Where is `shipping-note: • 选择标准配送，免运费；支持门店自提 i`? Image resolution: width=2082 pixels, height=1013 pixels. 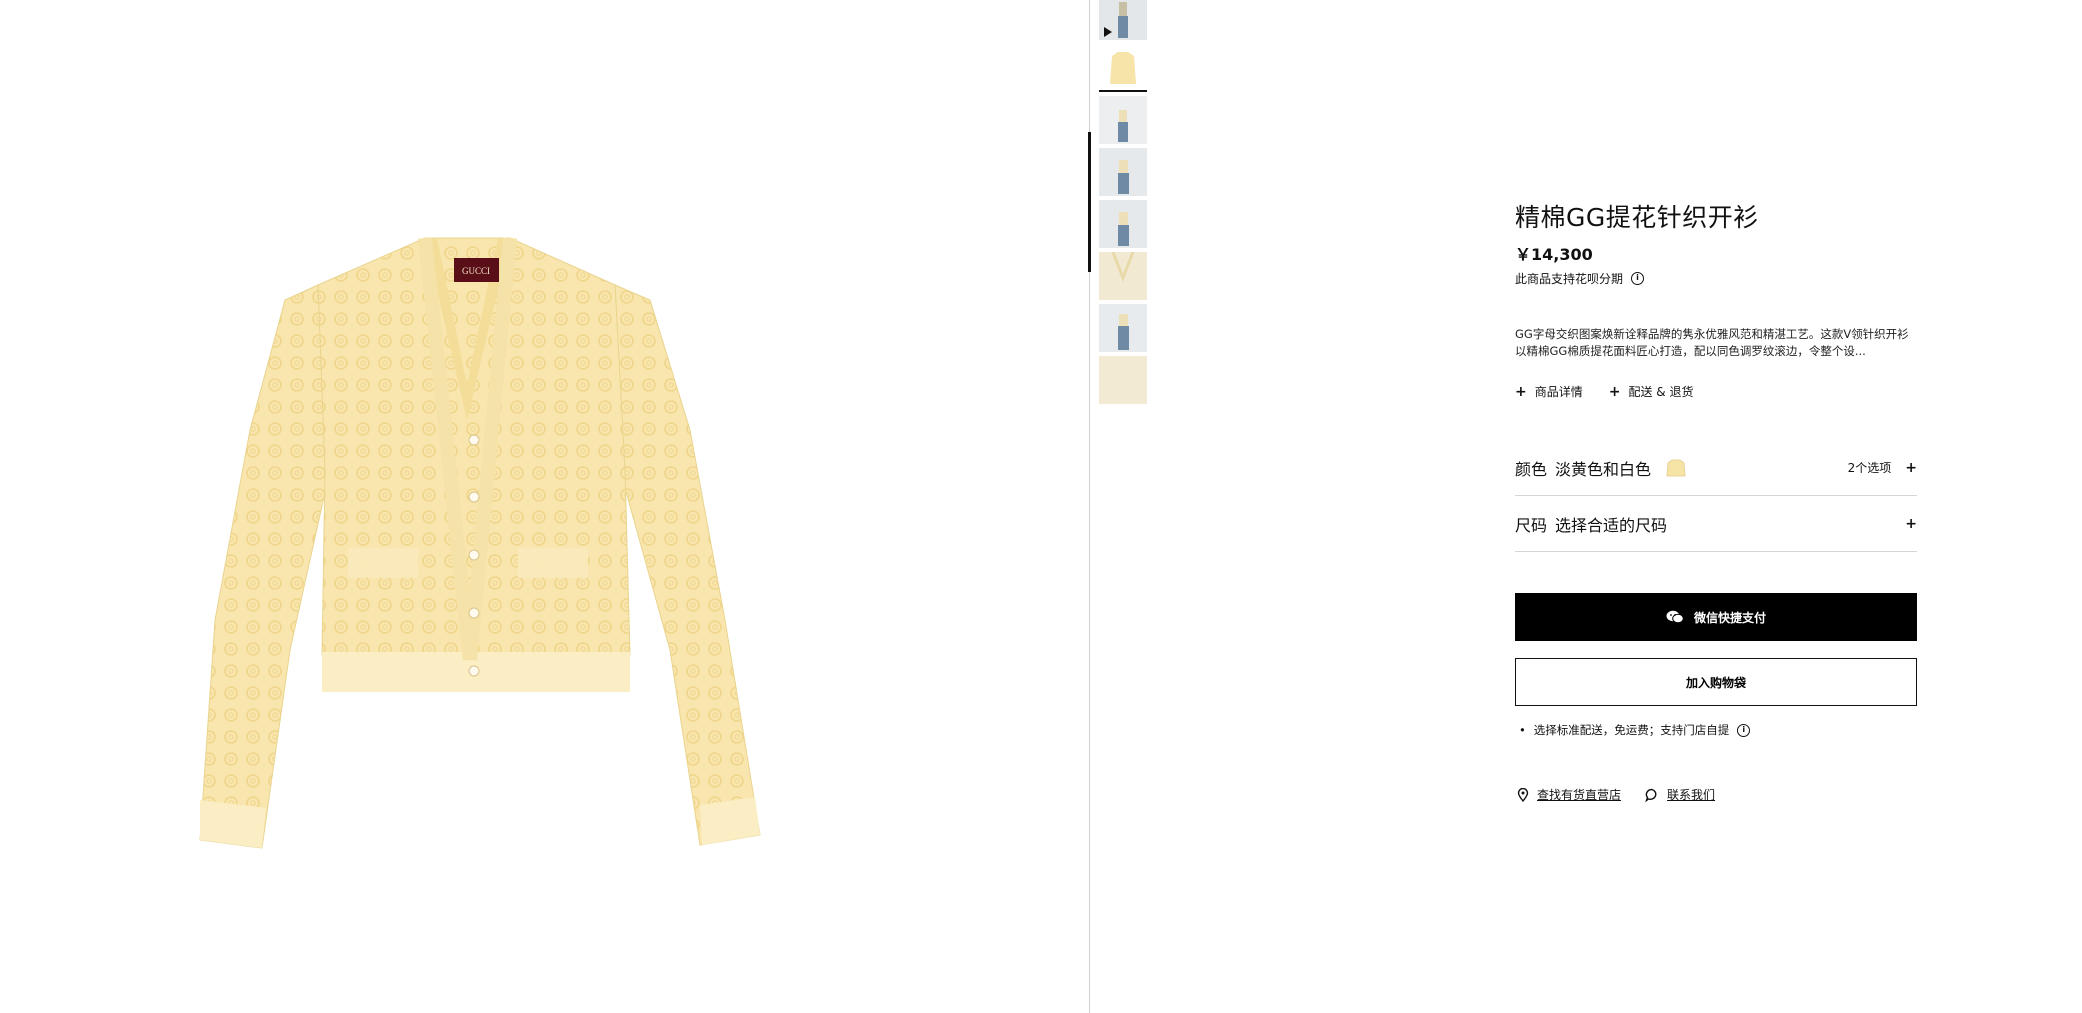 shipping-note: • 选择标准配送，免运费；支持门店自提 i is located at coordinates (1635, 730).